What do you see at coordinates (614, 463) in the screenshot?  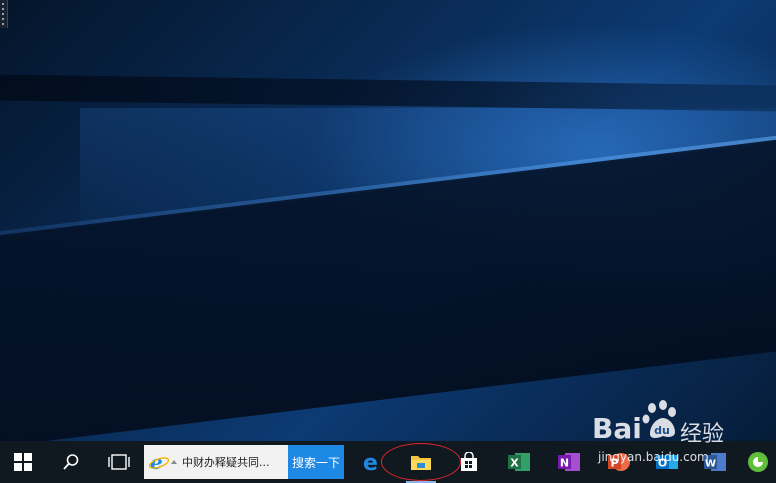 I see `svg-text: P` at bounding box center [614, 463].